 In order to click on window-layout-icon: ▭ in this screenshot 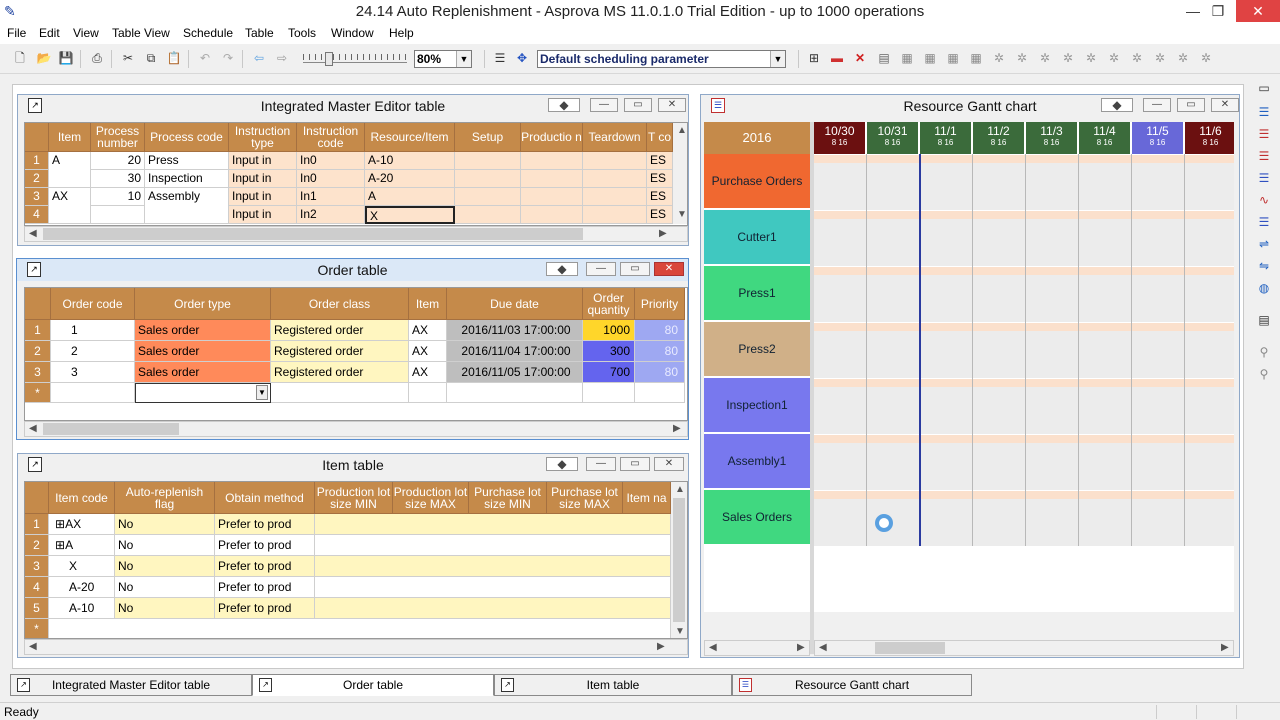, I will do `click(1264, 88)`.